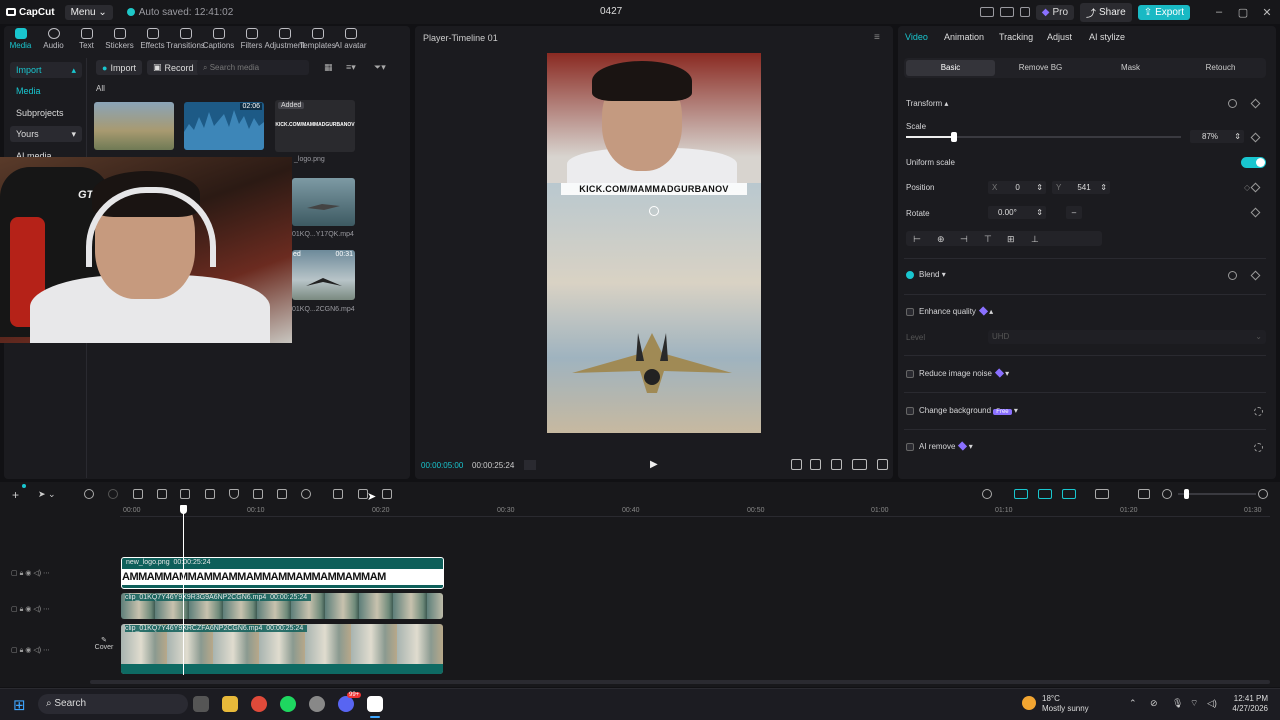 The image size is (1280, 720). I want to click on fullscreen-icon, so click(882, 464).